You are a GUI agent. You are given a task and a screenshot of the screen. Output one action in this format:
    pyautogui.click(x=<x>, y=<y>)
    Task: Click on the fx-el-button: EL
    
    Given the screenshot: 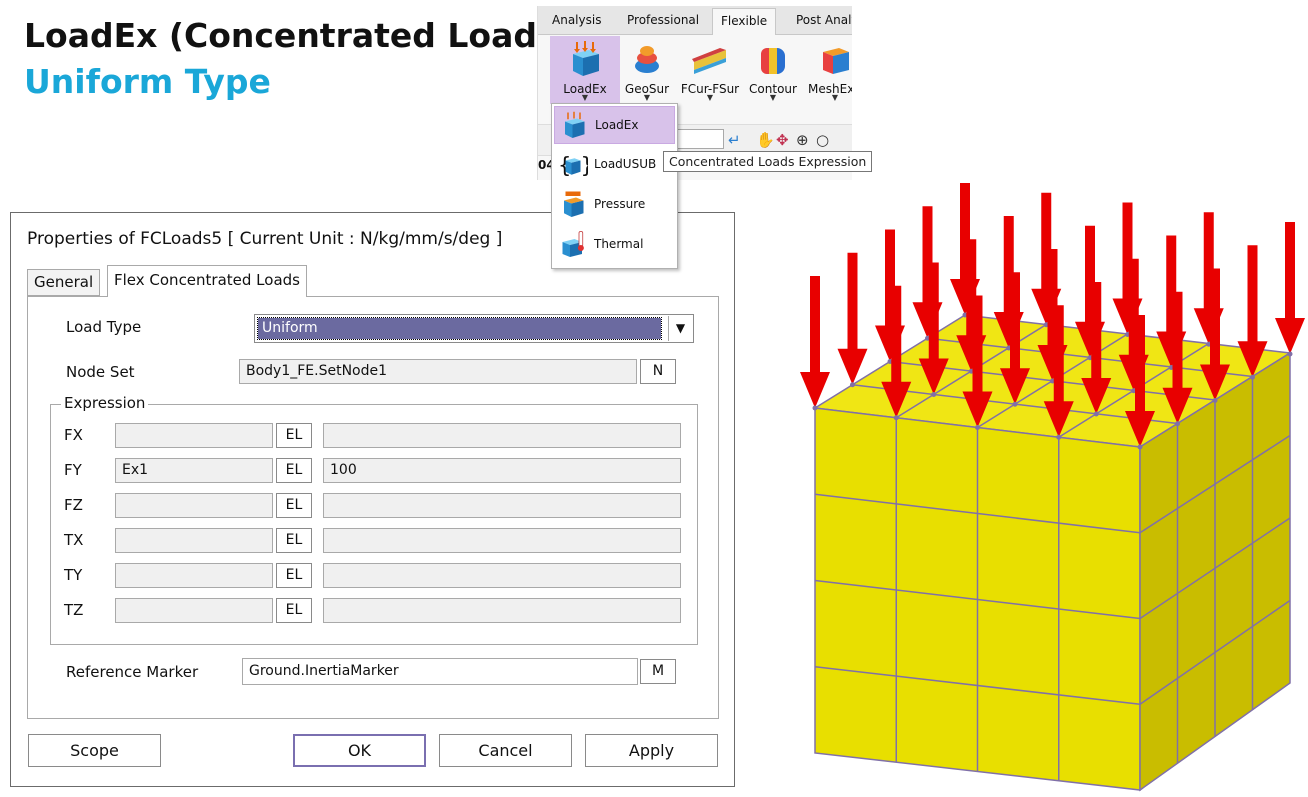 What is the action you would take?
    pyautogui.click(x=294, y=435)
    